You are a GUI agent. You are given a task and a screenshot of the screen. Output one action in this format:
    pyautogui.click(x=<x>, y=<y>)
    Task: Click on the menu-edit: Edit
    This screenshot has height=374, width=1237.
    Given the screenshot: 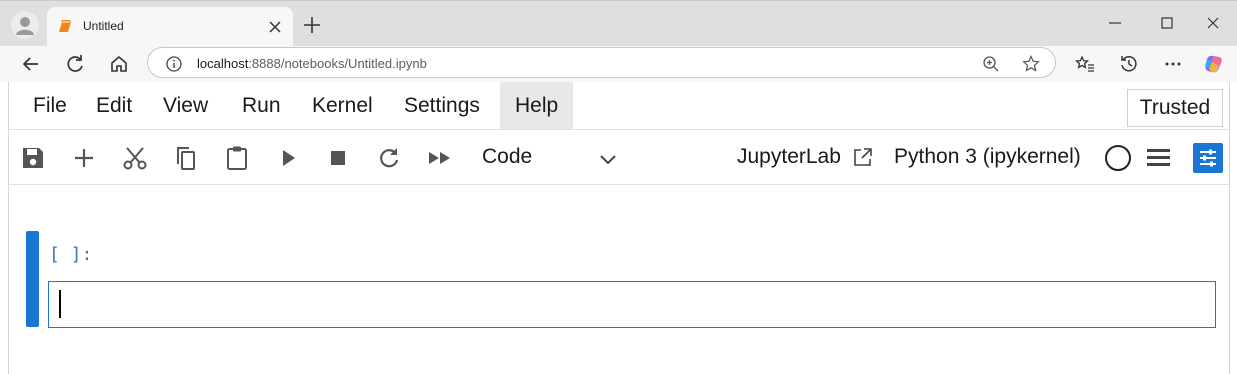 What is the action you would take?
    pyautogui.click(x=114, y=105)
    